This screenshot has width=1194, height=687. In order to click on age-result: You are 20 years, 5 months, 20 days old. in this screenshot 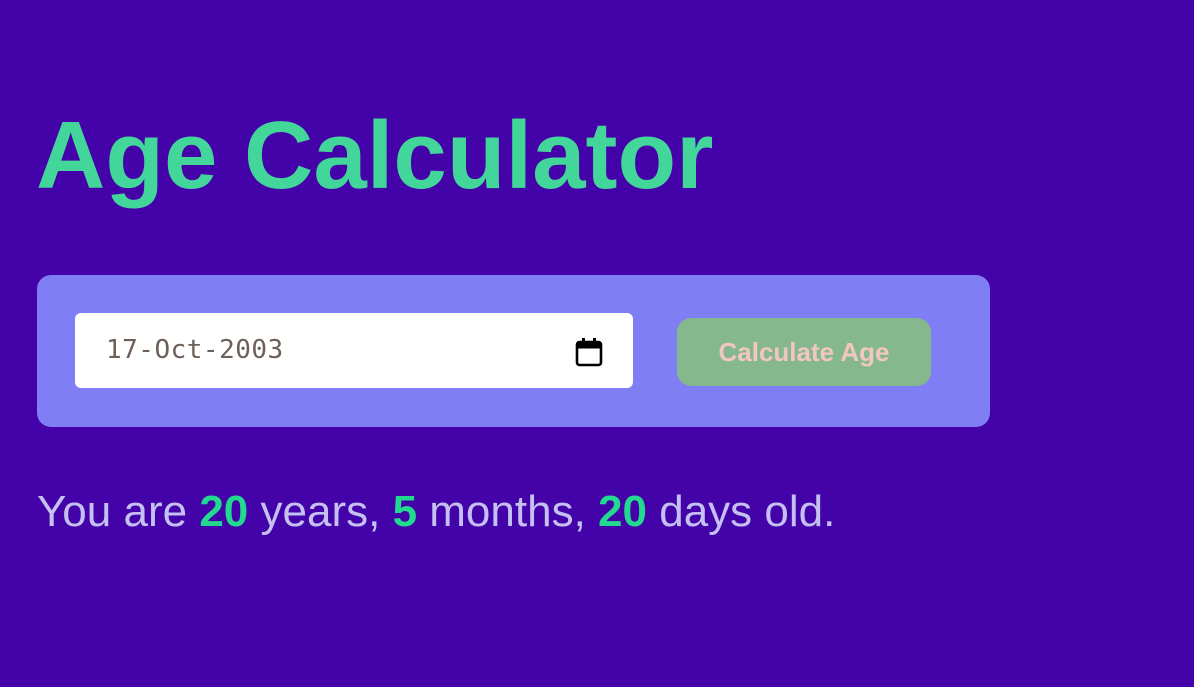, I will do `click(436, 512)`.